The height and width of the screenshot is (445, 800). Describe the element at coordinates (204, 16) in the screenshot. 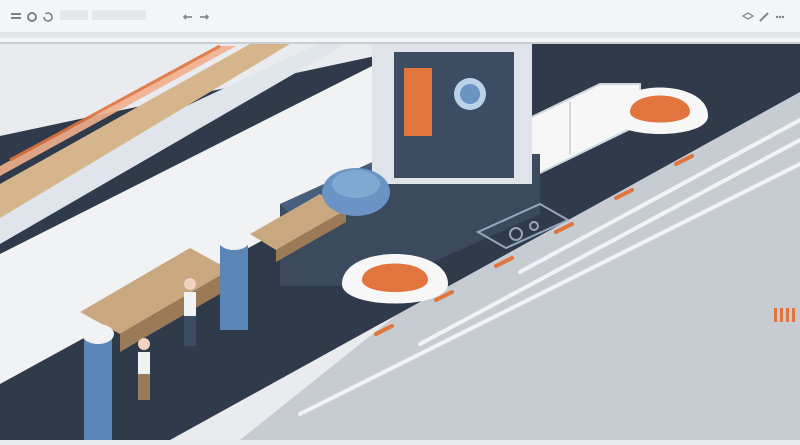

I see `redo-icon` at that location.